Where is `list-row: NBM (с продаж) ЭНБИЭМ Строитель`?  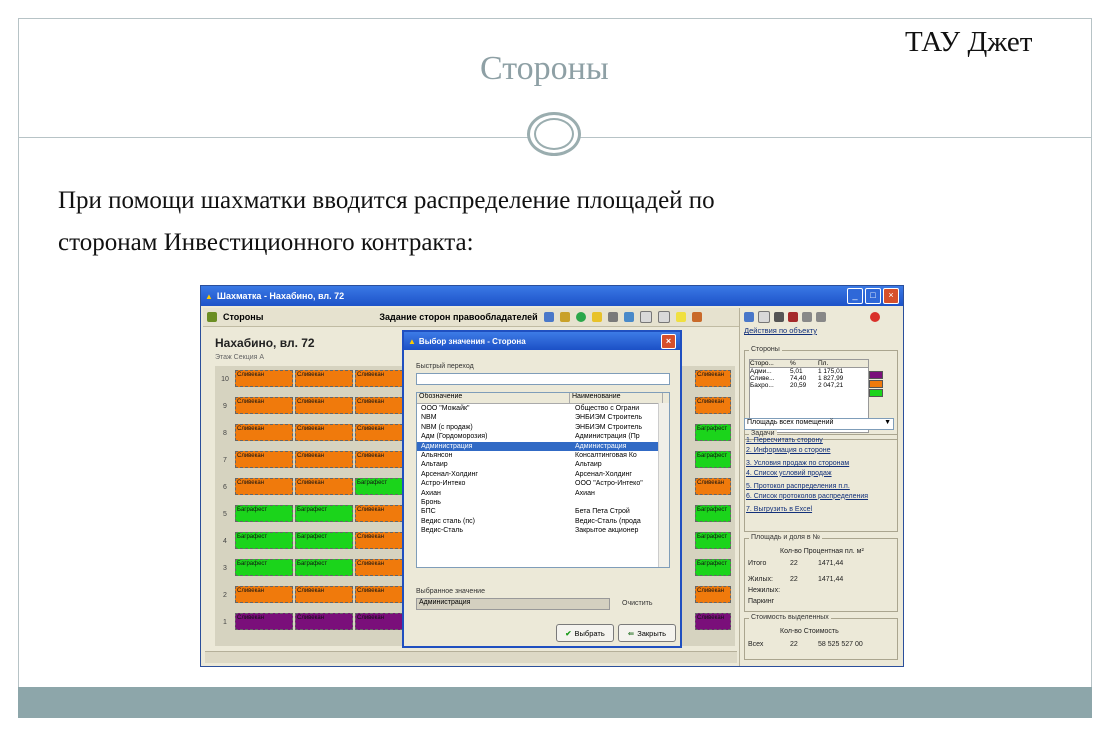
list-row: NBM (с продаж) ЭНБИЭМ Строитель is located at coordinates (543, 427).